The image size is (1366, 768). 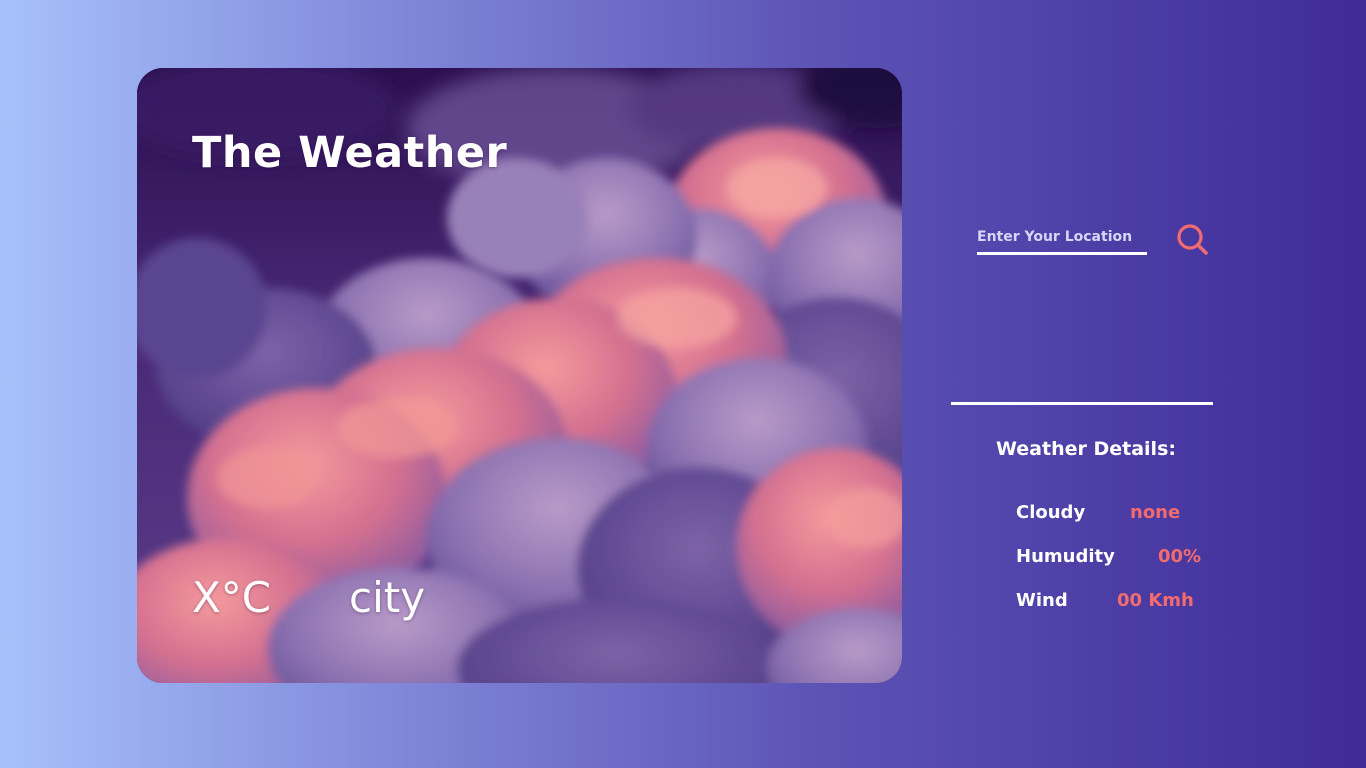 I want to click on wind-label: Wind, so click(x=1042, y=600).